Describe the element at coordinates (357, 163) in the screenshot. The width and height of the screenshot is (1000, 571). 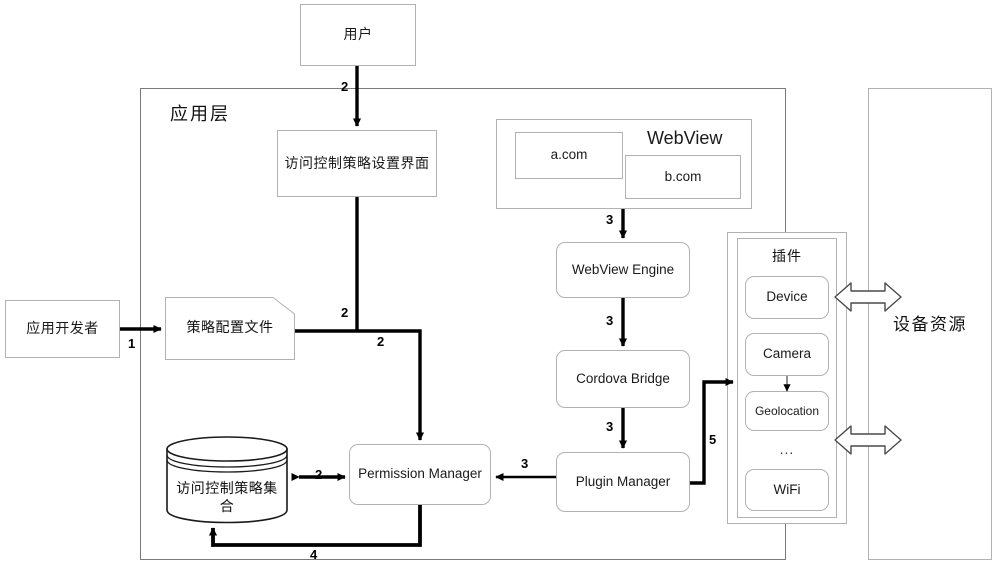
I see `node-policy-settings-ui: 访问控制策略设置界面` at that location.